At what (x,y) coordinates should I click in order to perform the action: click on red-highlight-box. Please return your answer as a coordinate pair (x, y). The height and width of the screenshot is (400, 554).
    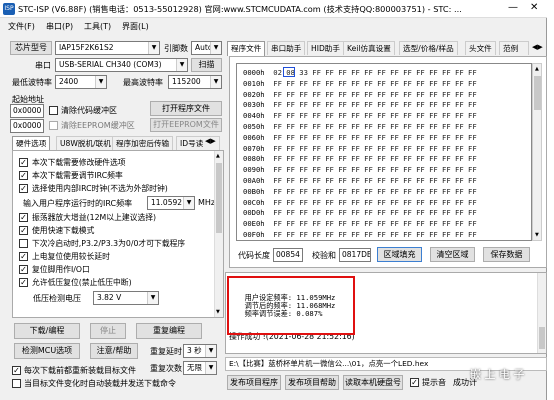
    Looking at the image, I should click on (291, 305).